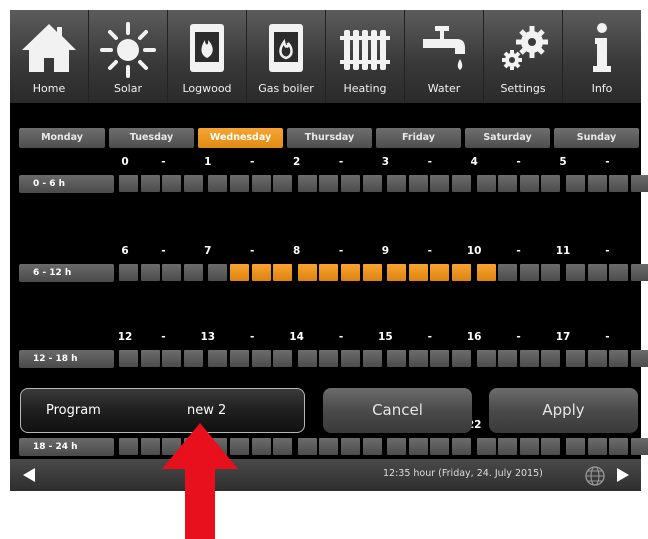 The width and height of the screenshot is (648, 539). What do you see at coordinates (66, 359) in the screenshot?
I see `row-label: 12 - 18 h` at bounding box center [66, 359].